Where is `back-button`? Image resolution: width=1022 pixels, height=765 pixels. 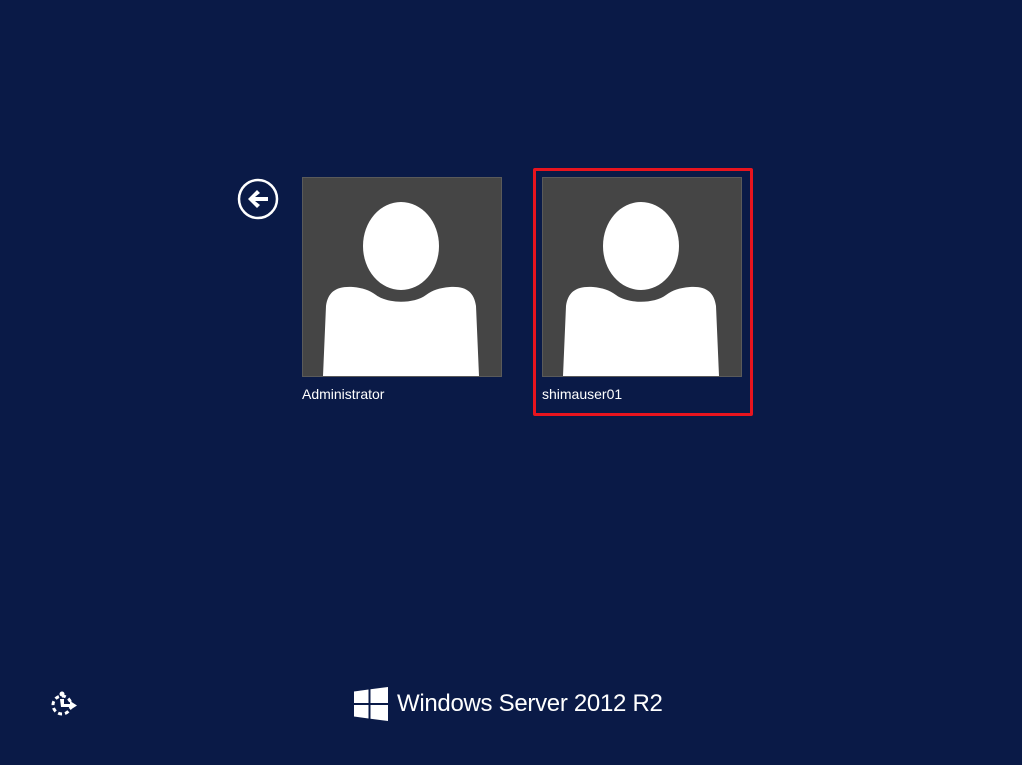
back-button is located at coordinates (258, 199).